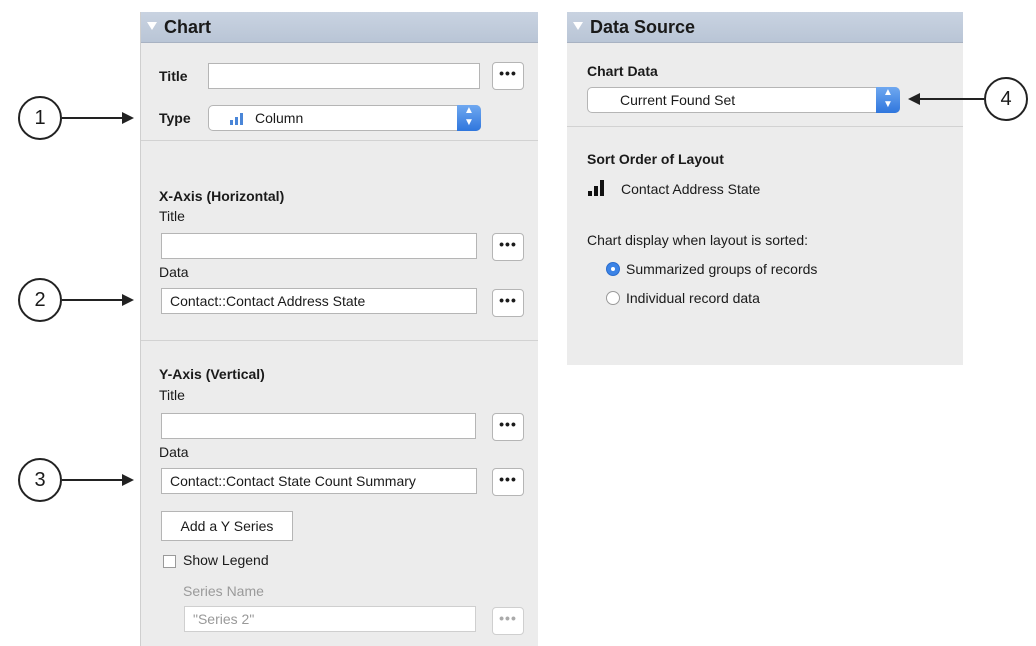  I want to click on summarized-groups-label: Summarized groups of records, so click(722, 269).